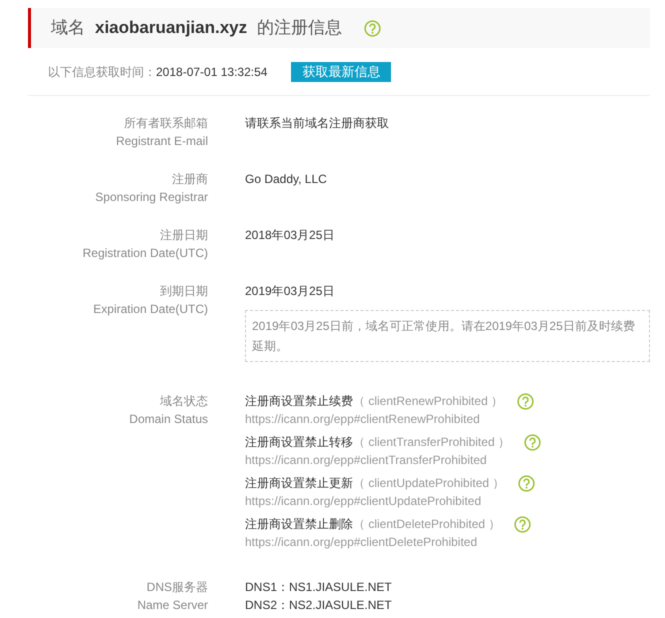 The width and height of the screenshot is (665, 618). I want to click on field-label-en: Name Server, so click(172, 605).